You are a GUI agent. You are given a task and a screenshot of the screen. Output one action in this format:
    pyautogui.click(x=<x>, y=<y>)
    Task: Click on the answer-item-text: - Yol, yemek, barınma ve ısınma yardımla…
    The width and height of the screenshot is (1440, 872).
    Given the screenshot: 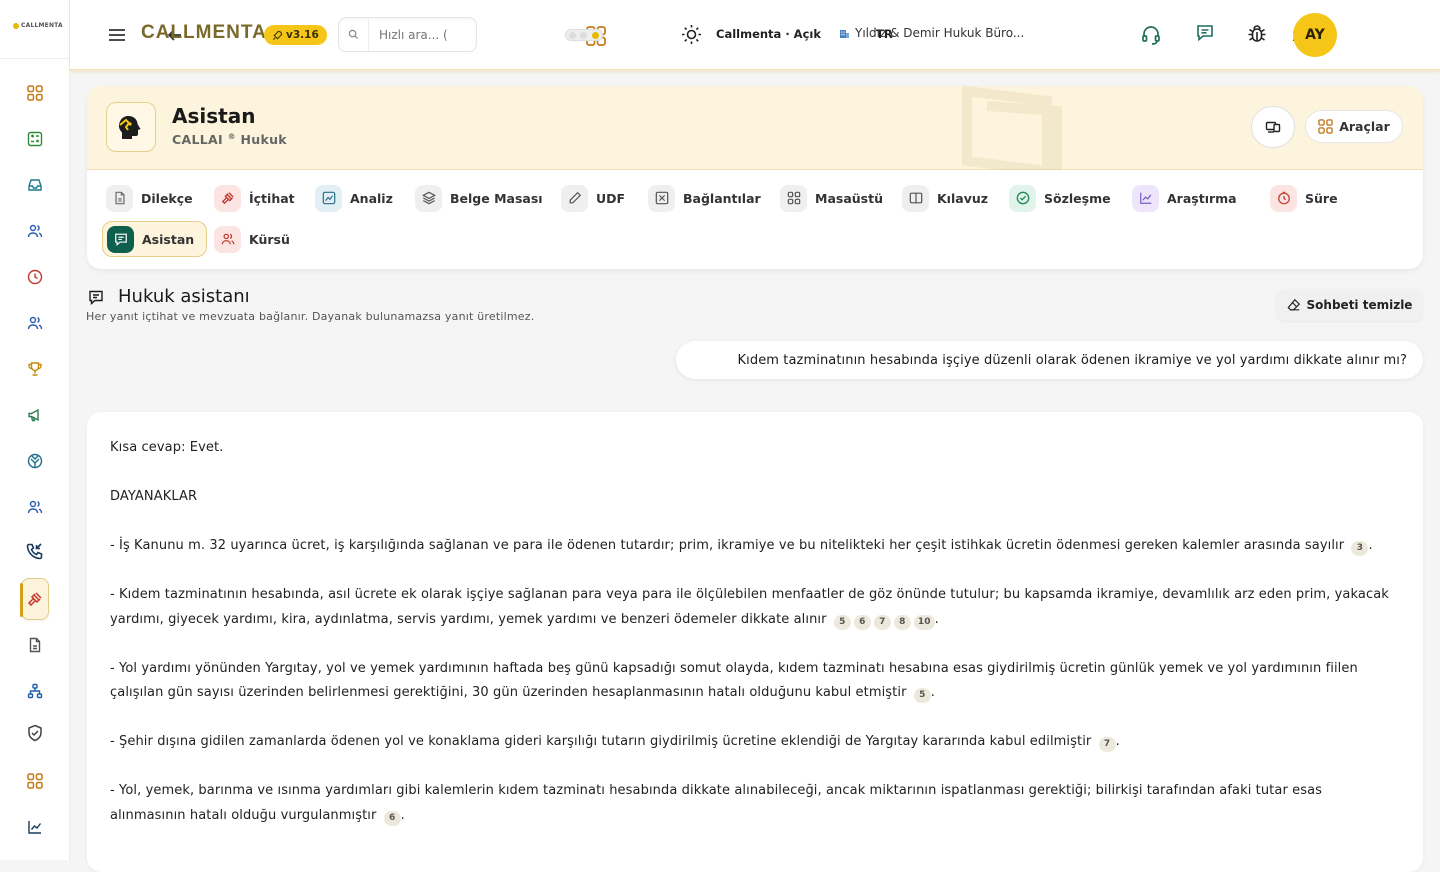 What is the action you would take?
    pyautogui.click(x=716, y=803)
    